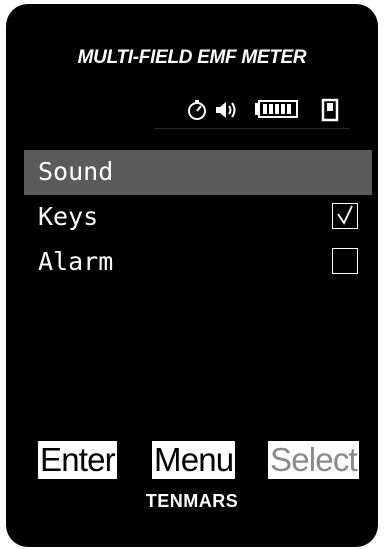 The height and width of the screenshot is (549, 384). Describe the element at coordinates (198, 262) in the screenshot. I see `menu-item-alarm: Alarm` at that location.